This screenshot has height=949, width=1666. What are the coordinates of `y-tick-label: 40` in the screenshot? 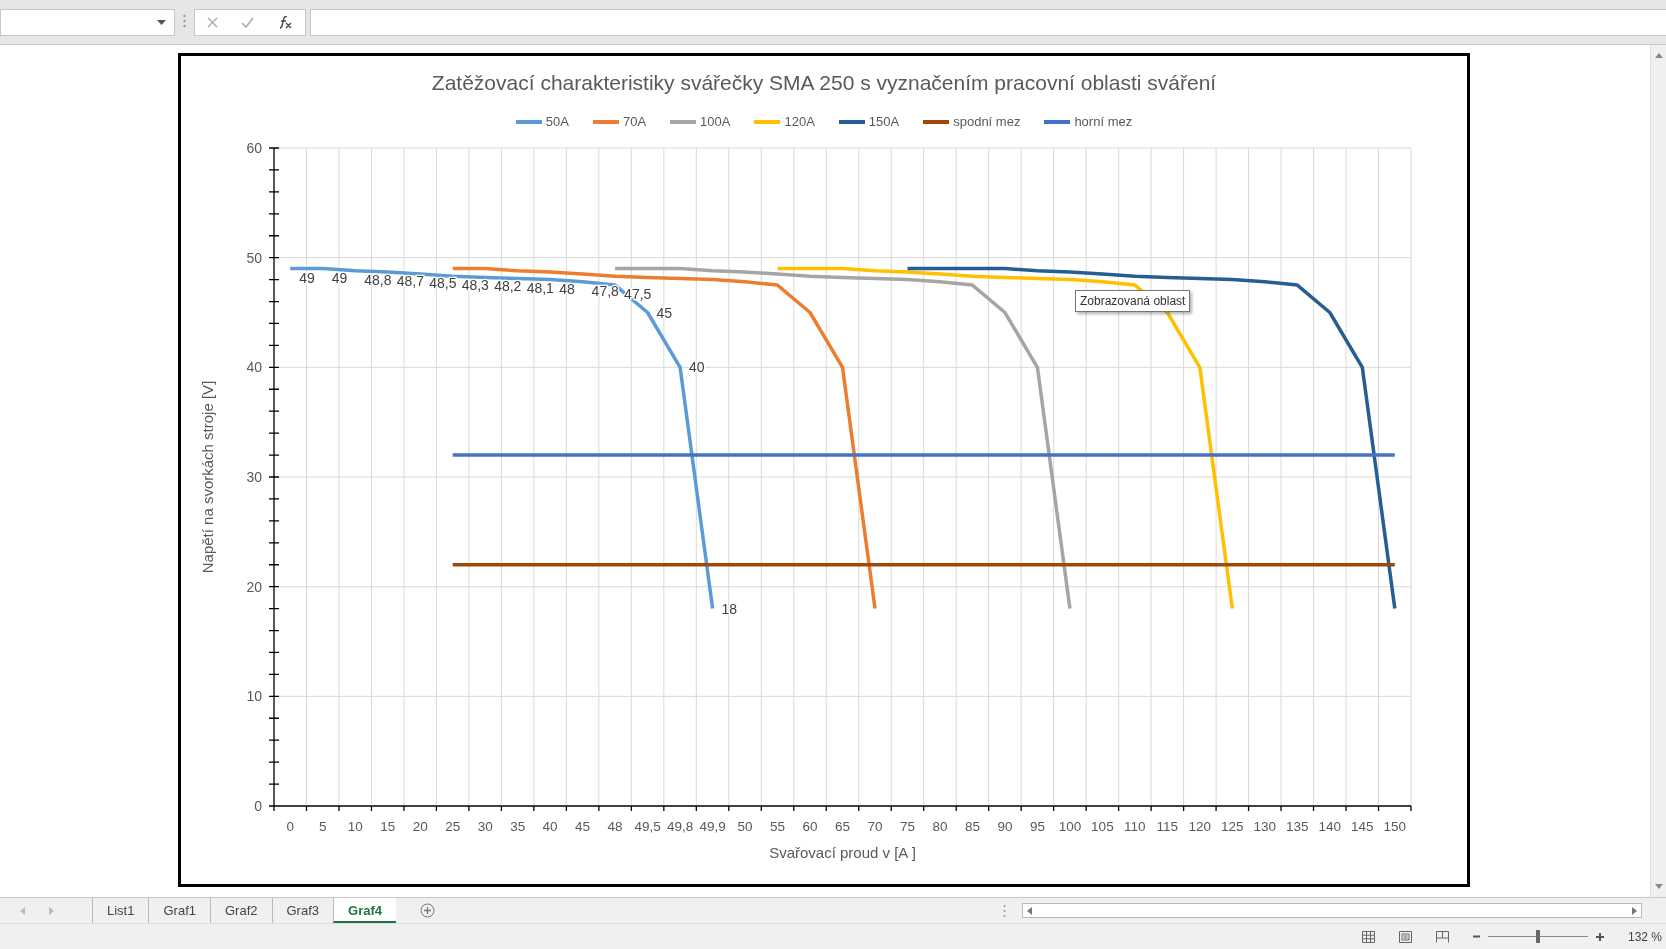 It's located at (254, 367).